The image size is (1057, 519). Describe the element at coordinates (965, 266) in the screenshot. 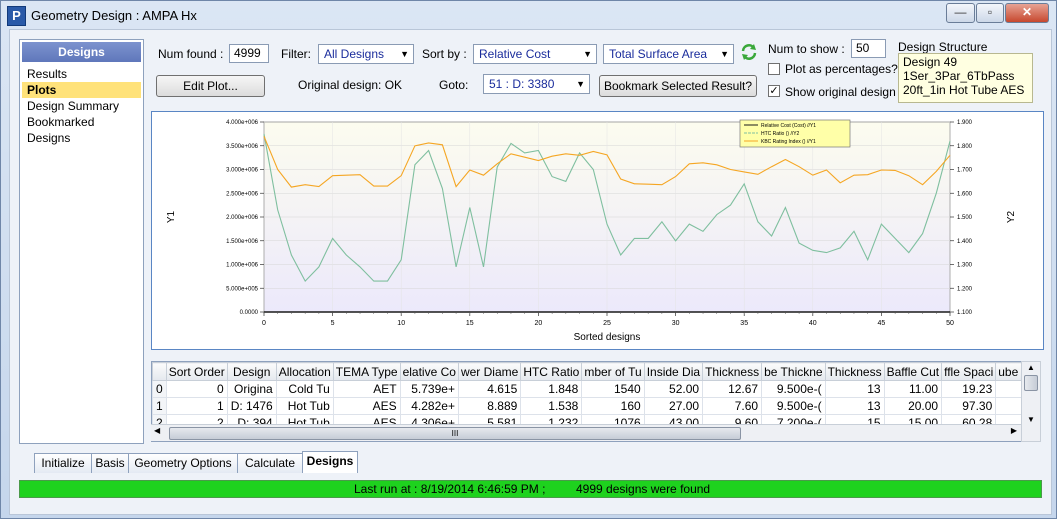

I see `y2-tick-label: 1.300` at that location.